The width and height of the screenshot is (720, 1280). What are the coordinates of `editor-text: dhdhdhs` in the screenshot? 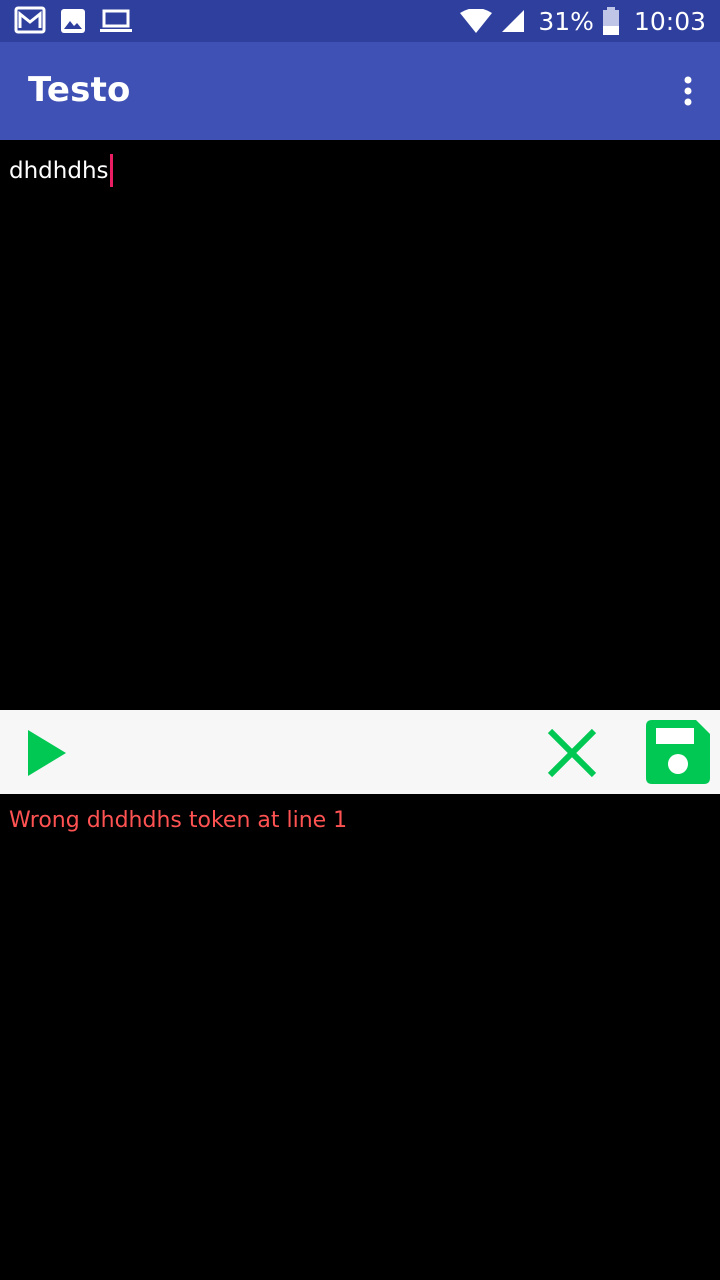 It's located at (59, 170).